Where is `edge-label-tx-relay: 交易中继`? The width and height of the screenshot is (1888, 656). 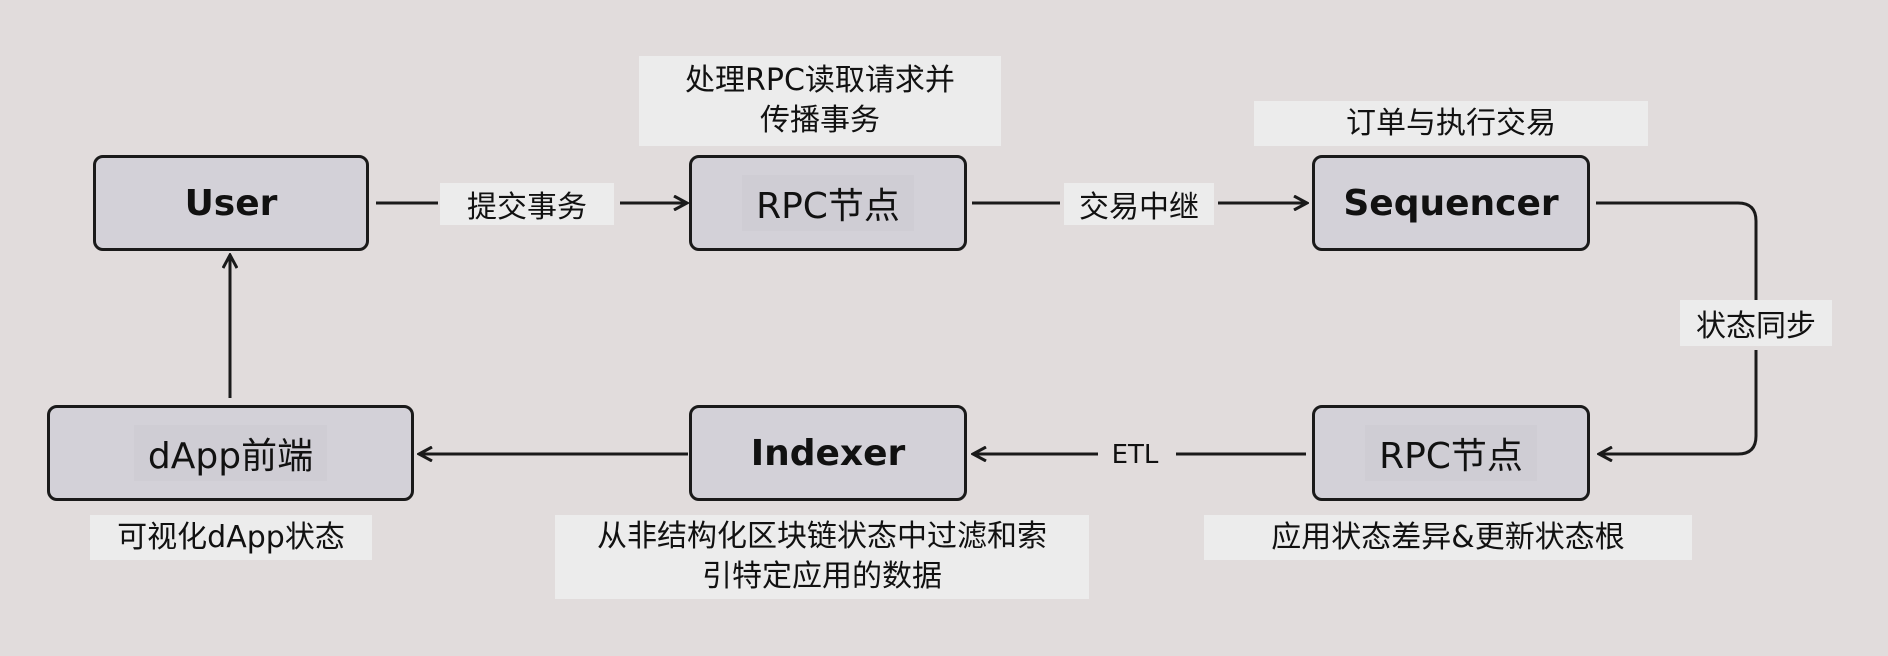 edge-label-tx-relay: 交易中继 is located at coordinates (1139, 204).